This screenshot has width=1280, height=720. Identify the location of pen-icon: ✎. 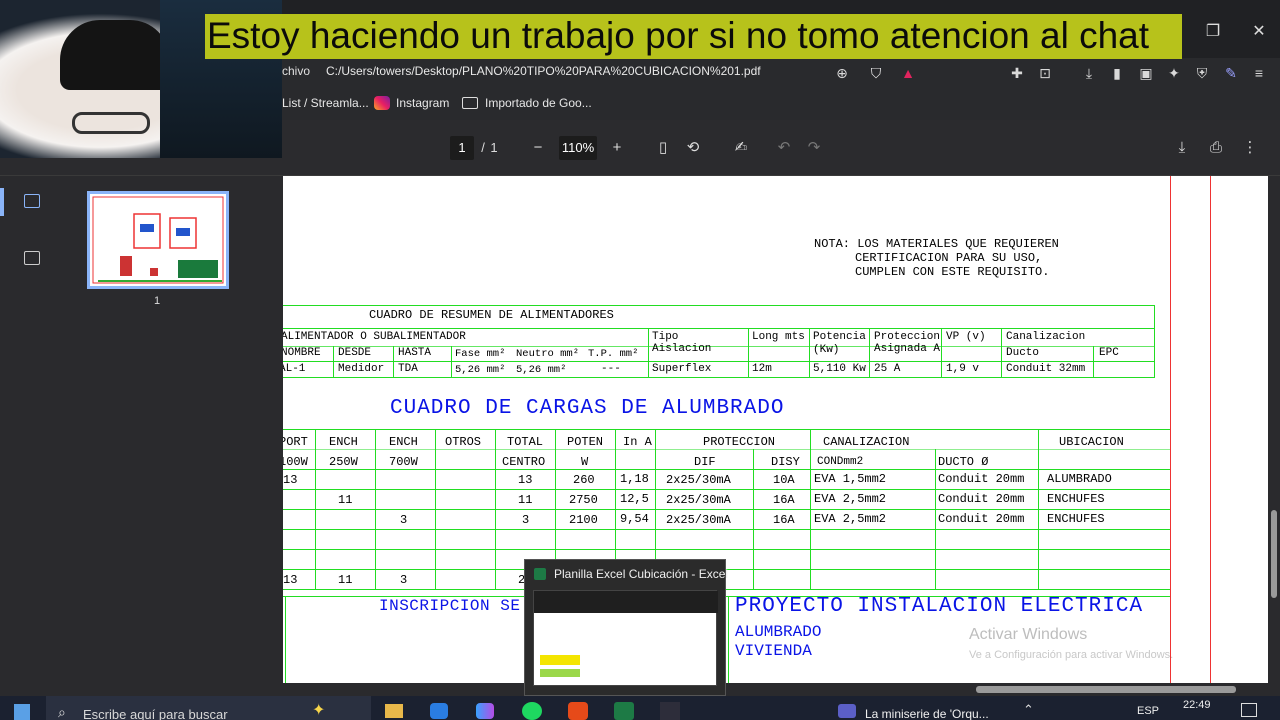
(1231, 73).